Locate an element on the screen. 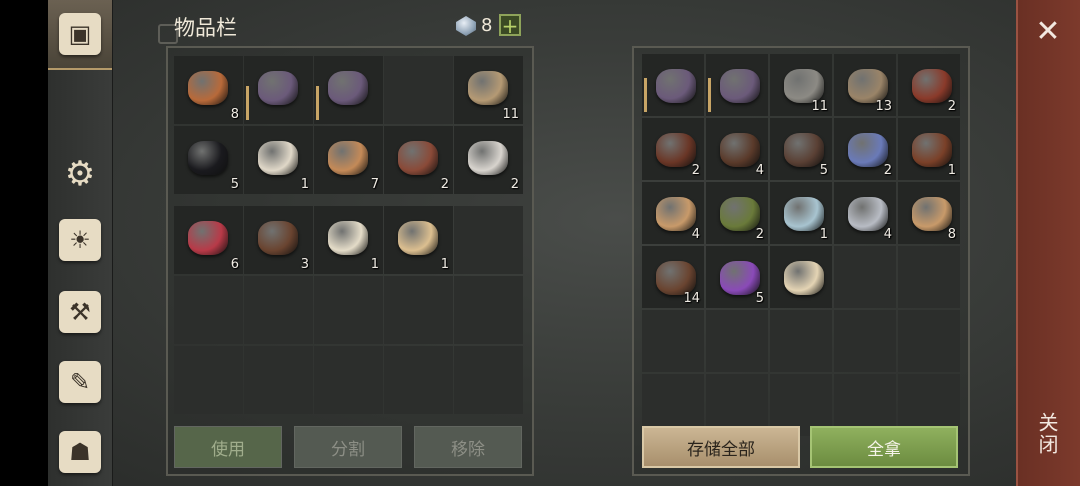 This screenshot has height=486, width=1080. take-all-button: 全拿 is located at coordinates (884, 447).